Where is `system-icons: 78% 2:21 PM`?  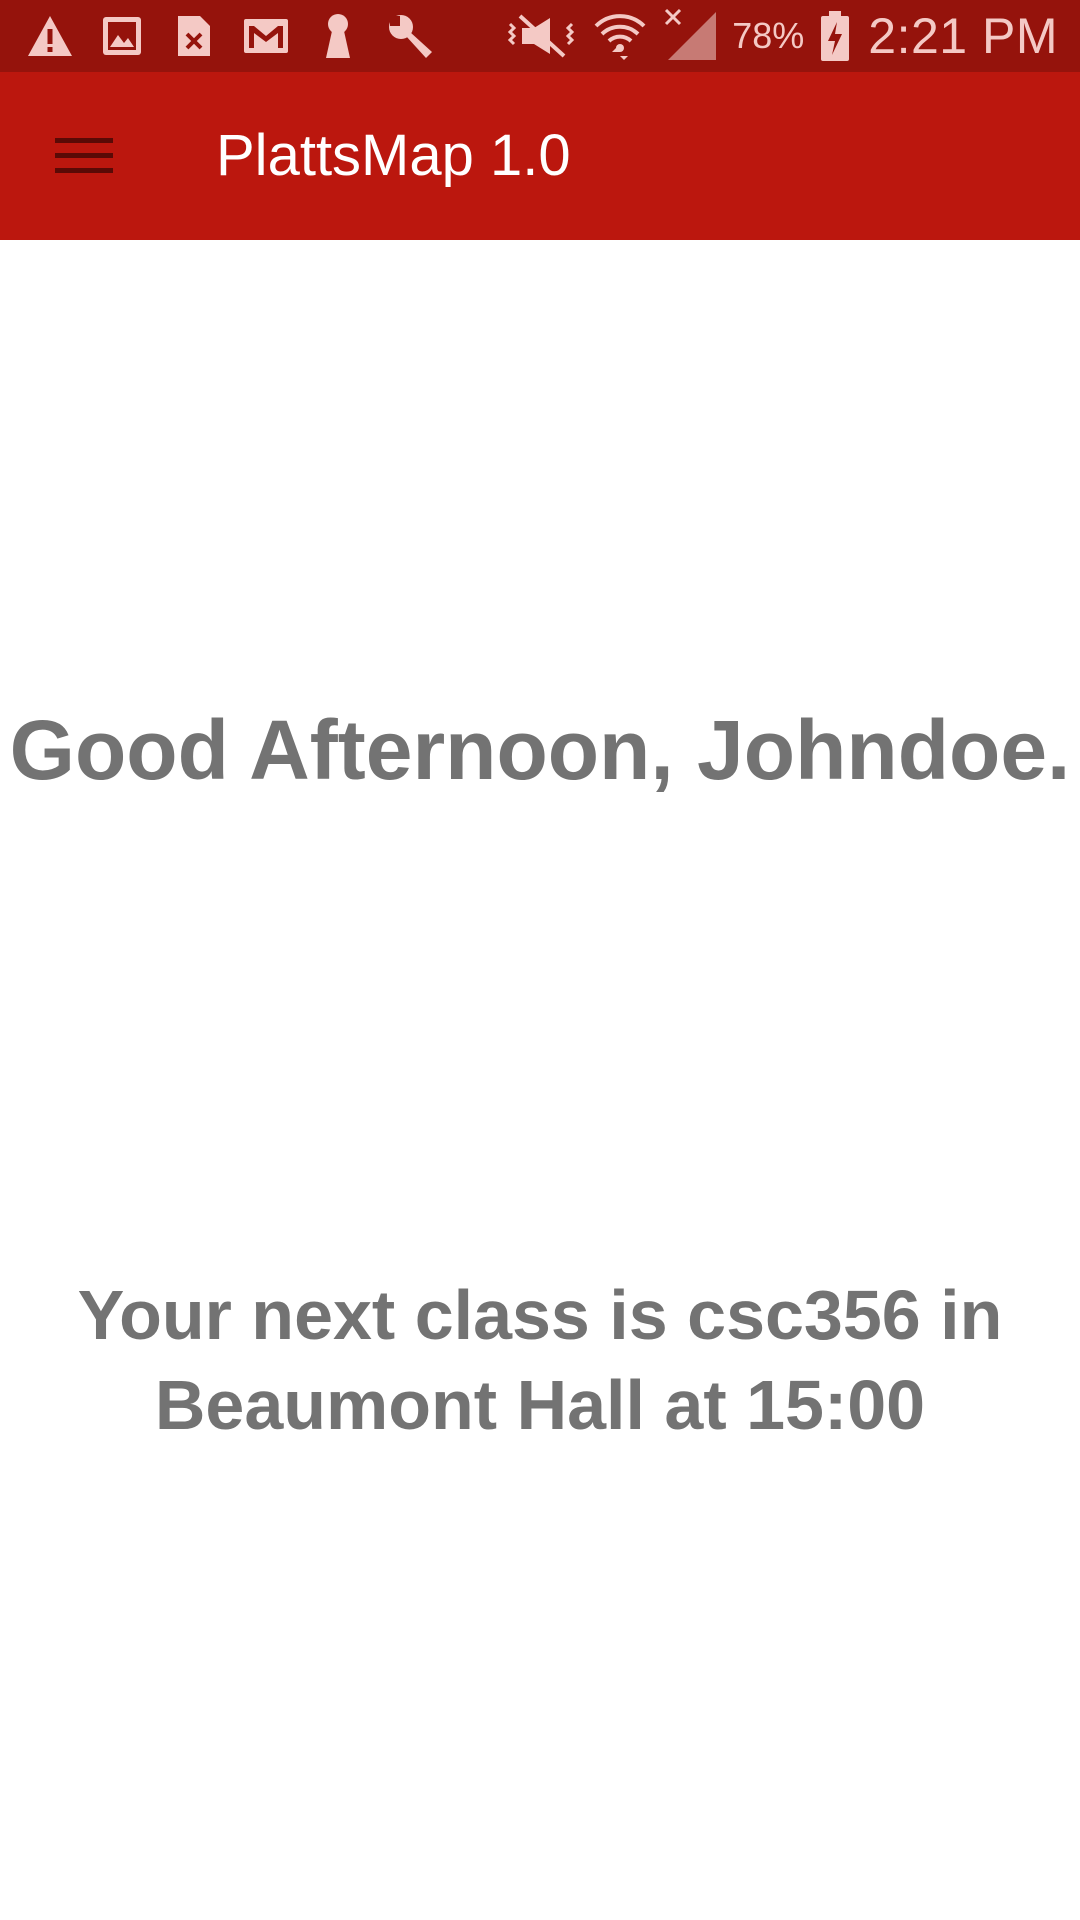
system-icons: 78% 2:21 PM is located at coordinates (774, 36).